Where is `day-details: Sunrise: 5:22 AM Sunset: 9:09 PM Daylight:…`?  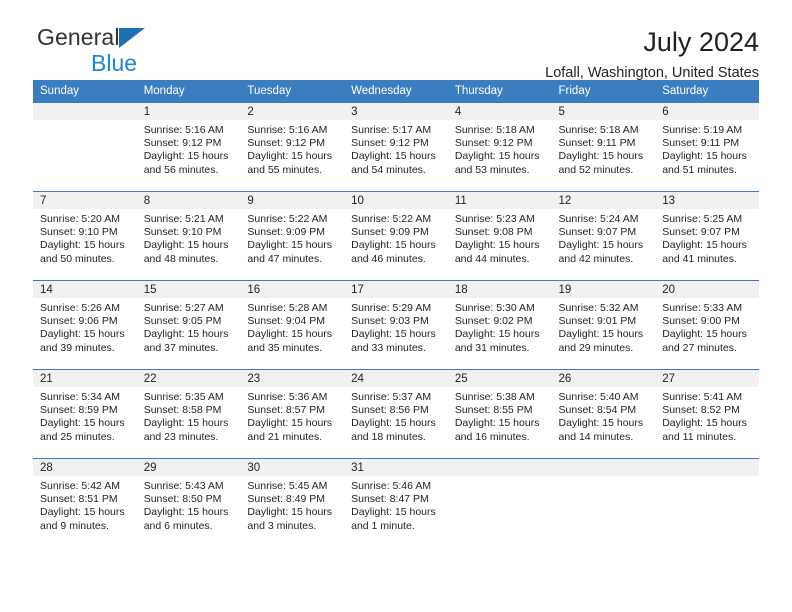
day-details: Sunrise: 5:22 AM Sunset: 9:09 PM Daylight:… is located at coordinates (292, 237).